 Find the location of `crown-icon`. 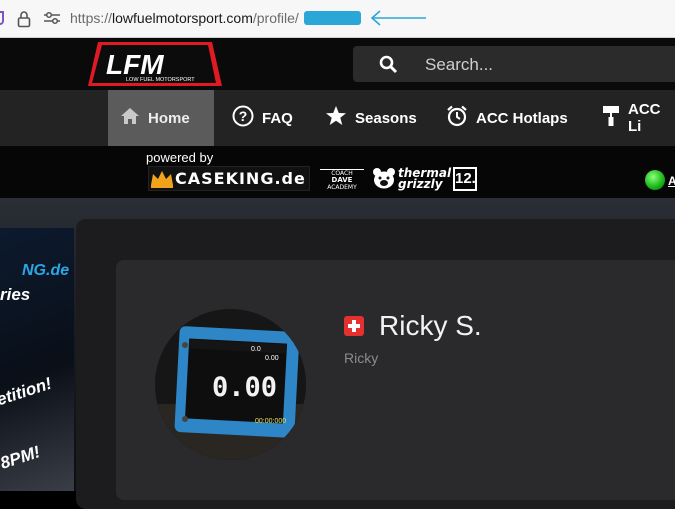

crown-icon is located at coordinates (162, 179).